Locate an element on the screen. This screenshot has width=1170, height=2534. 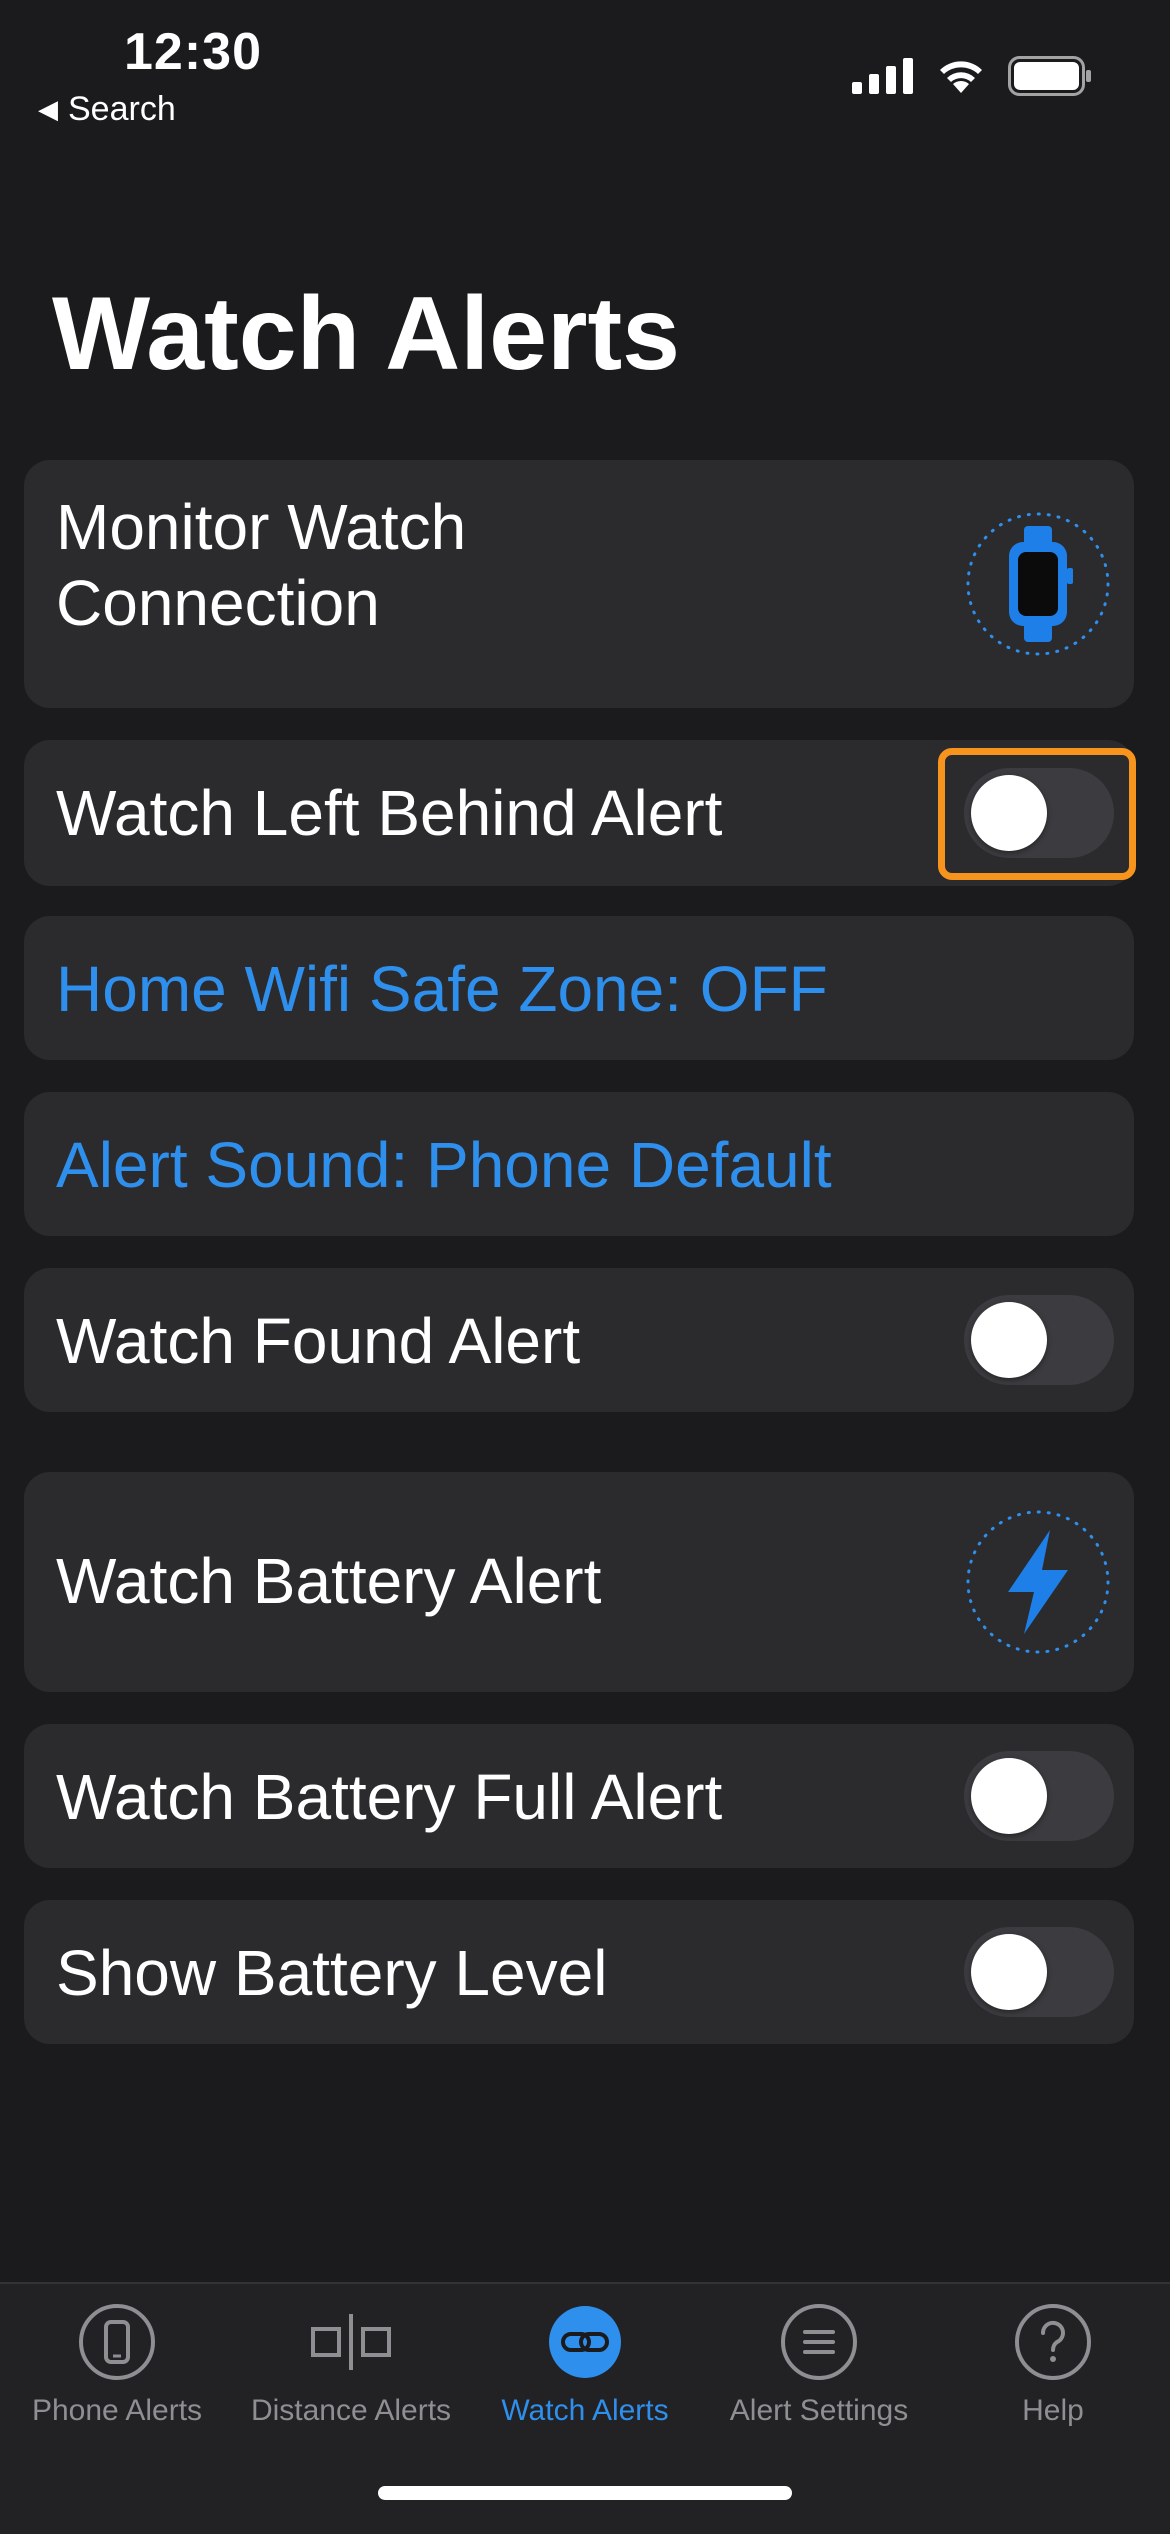
distance-icon is located at coordinates (351, 2342).